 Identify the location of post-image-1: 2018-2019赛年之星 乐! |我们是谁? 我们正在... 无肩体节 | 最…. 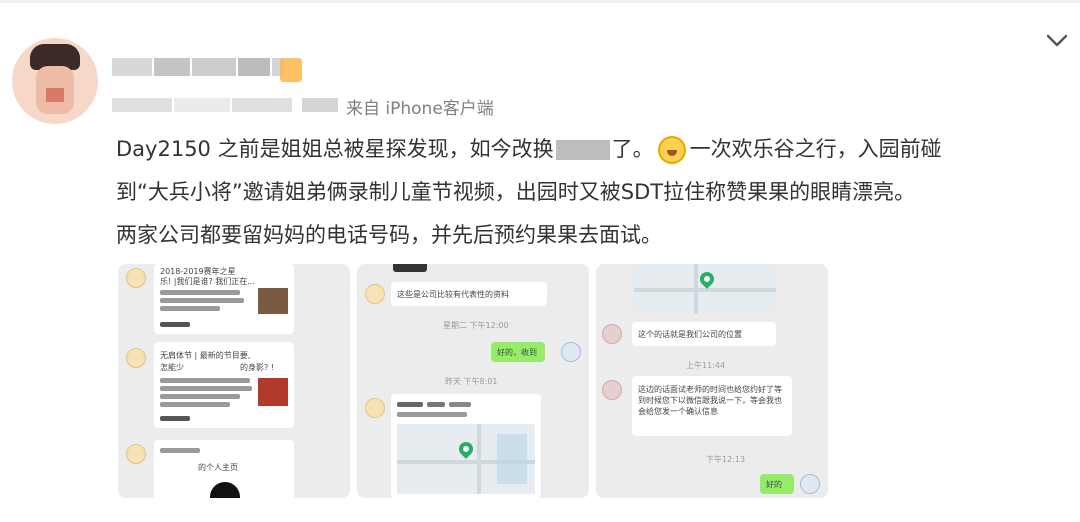
(234, 381).